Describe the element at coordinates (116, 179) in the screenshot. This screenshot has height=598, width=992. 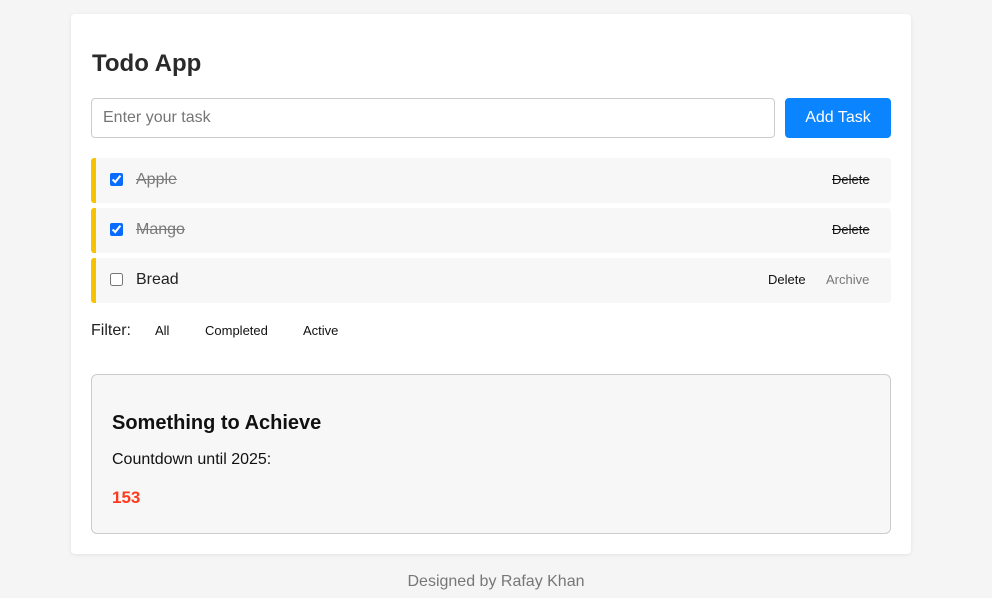
I see `task-checkbox-apple` at that location.